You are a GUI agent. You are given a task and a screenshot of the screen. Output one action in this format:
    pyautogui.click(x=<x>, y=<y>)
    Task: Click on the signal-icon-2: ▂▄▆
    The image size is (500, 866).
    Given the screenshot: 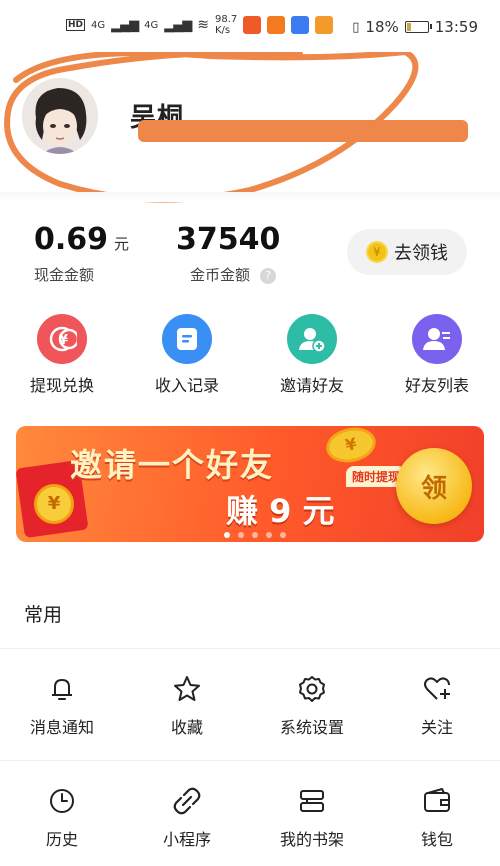 What is the action you would take?
    pyautogui.click(x=178, y=25)
    